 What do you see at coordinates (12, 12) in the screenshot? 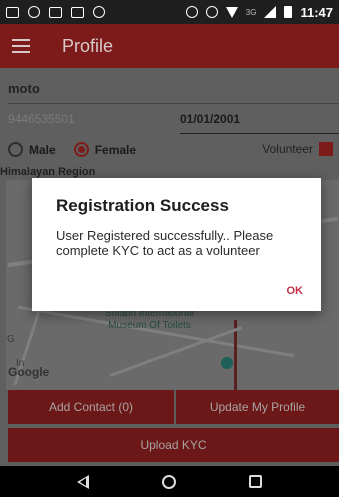
I see `message-icon` at bounding box center [12, 12].